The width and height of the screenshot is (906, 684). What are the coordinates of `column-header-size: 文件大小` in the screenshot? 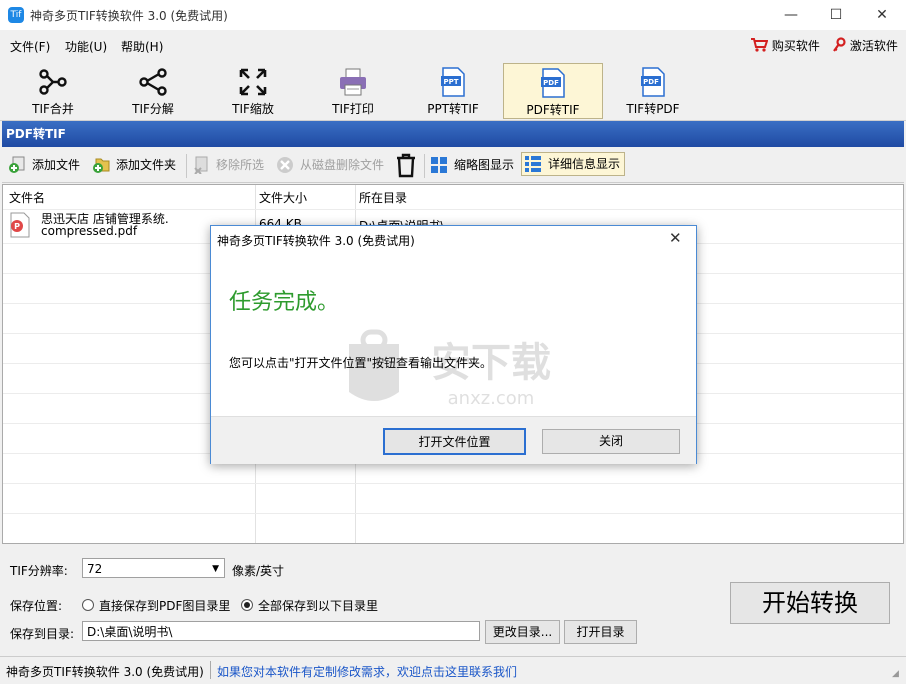 It's located at (283, 197).